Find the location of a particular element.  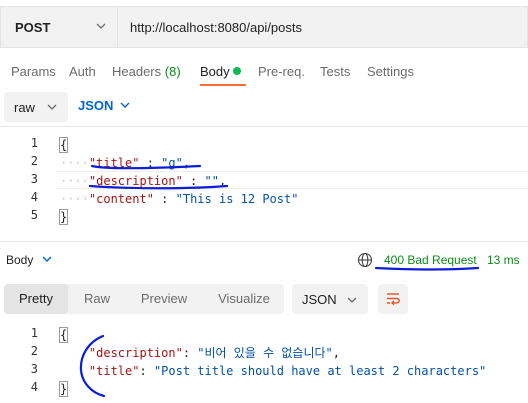

request-url-bar: POST http://localhost:8080/api/posts is located at coordinates (264, 27).